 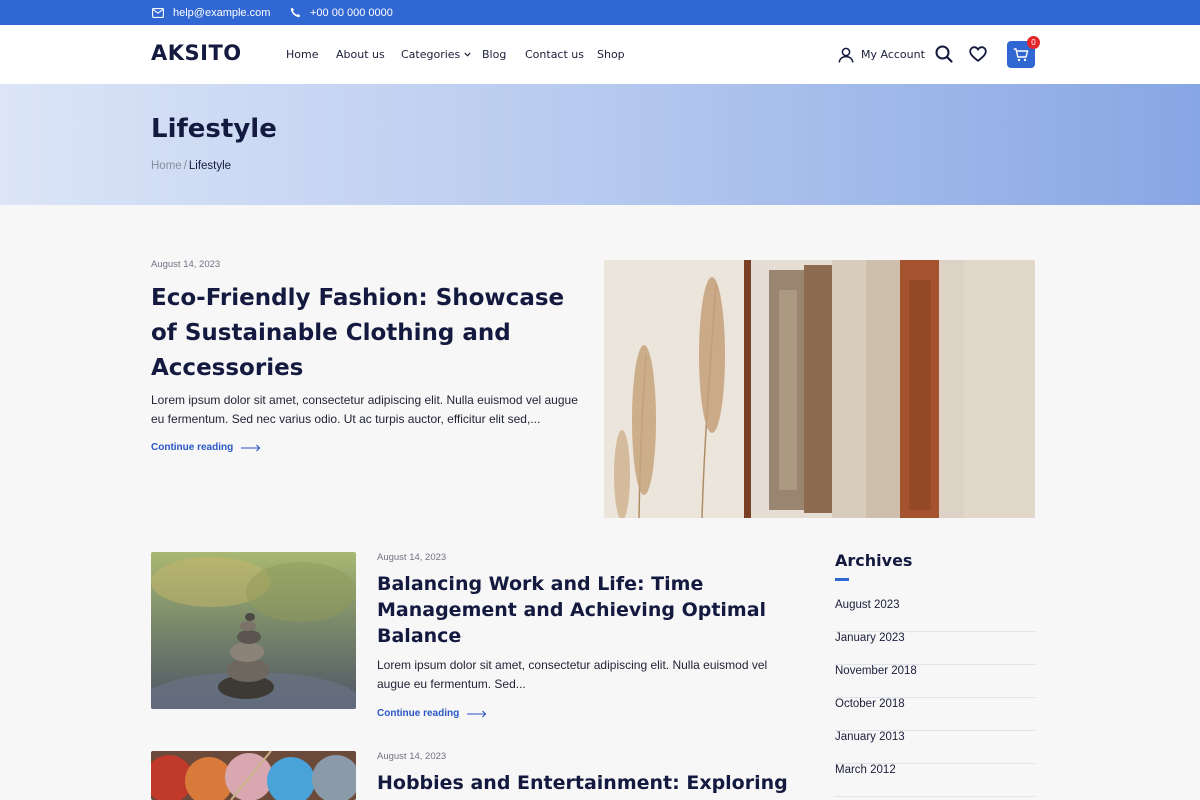 What do you see at coordinates (158, 12) in the screenshot?
I see `mail-icon` at bounding box center [158, 12].